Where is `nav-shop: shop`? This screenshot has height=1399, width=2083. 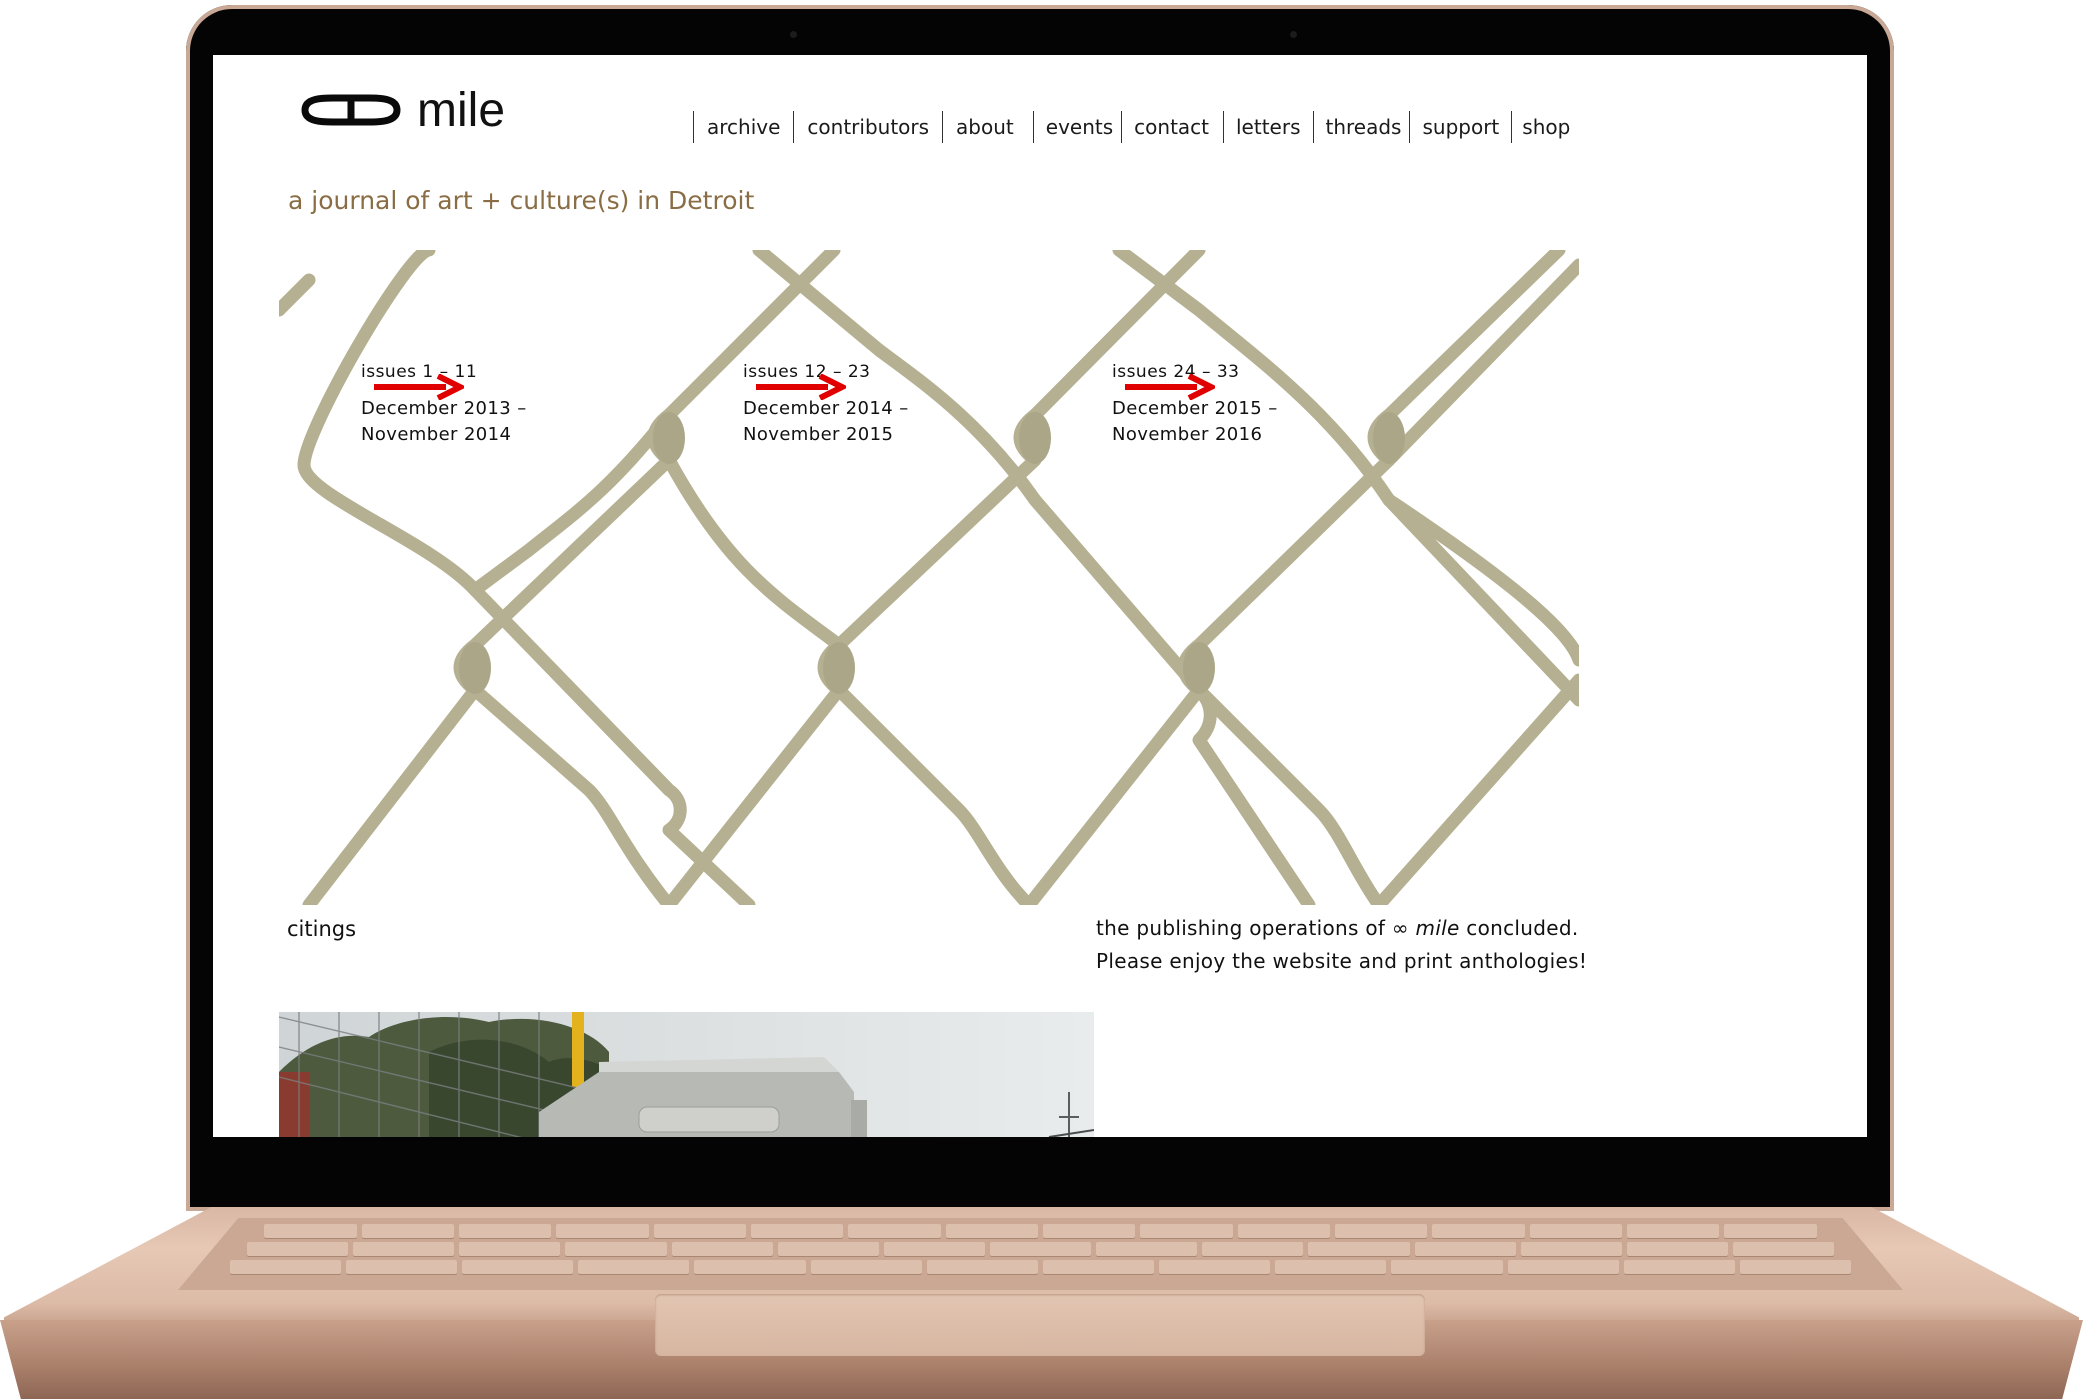
nav-shop: shop is located at coordinates (1540, 127).